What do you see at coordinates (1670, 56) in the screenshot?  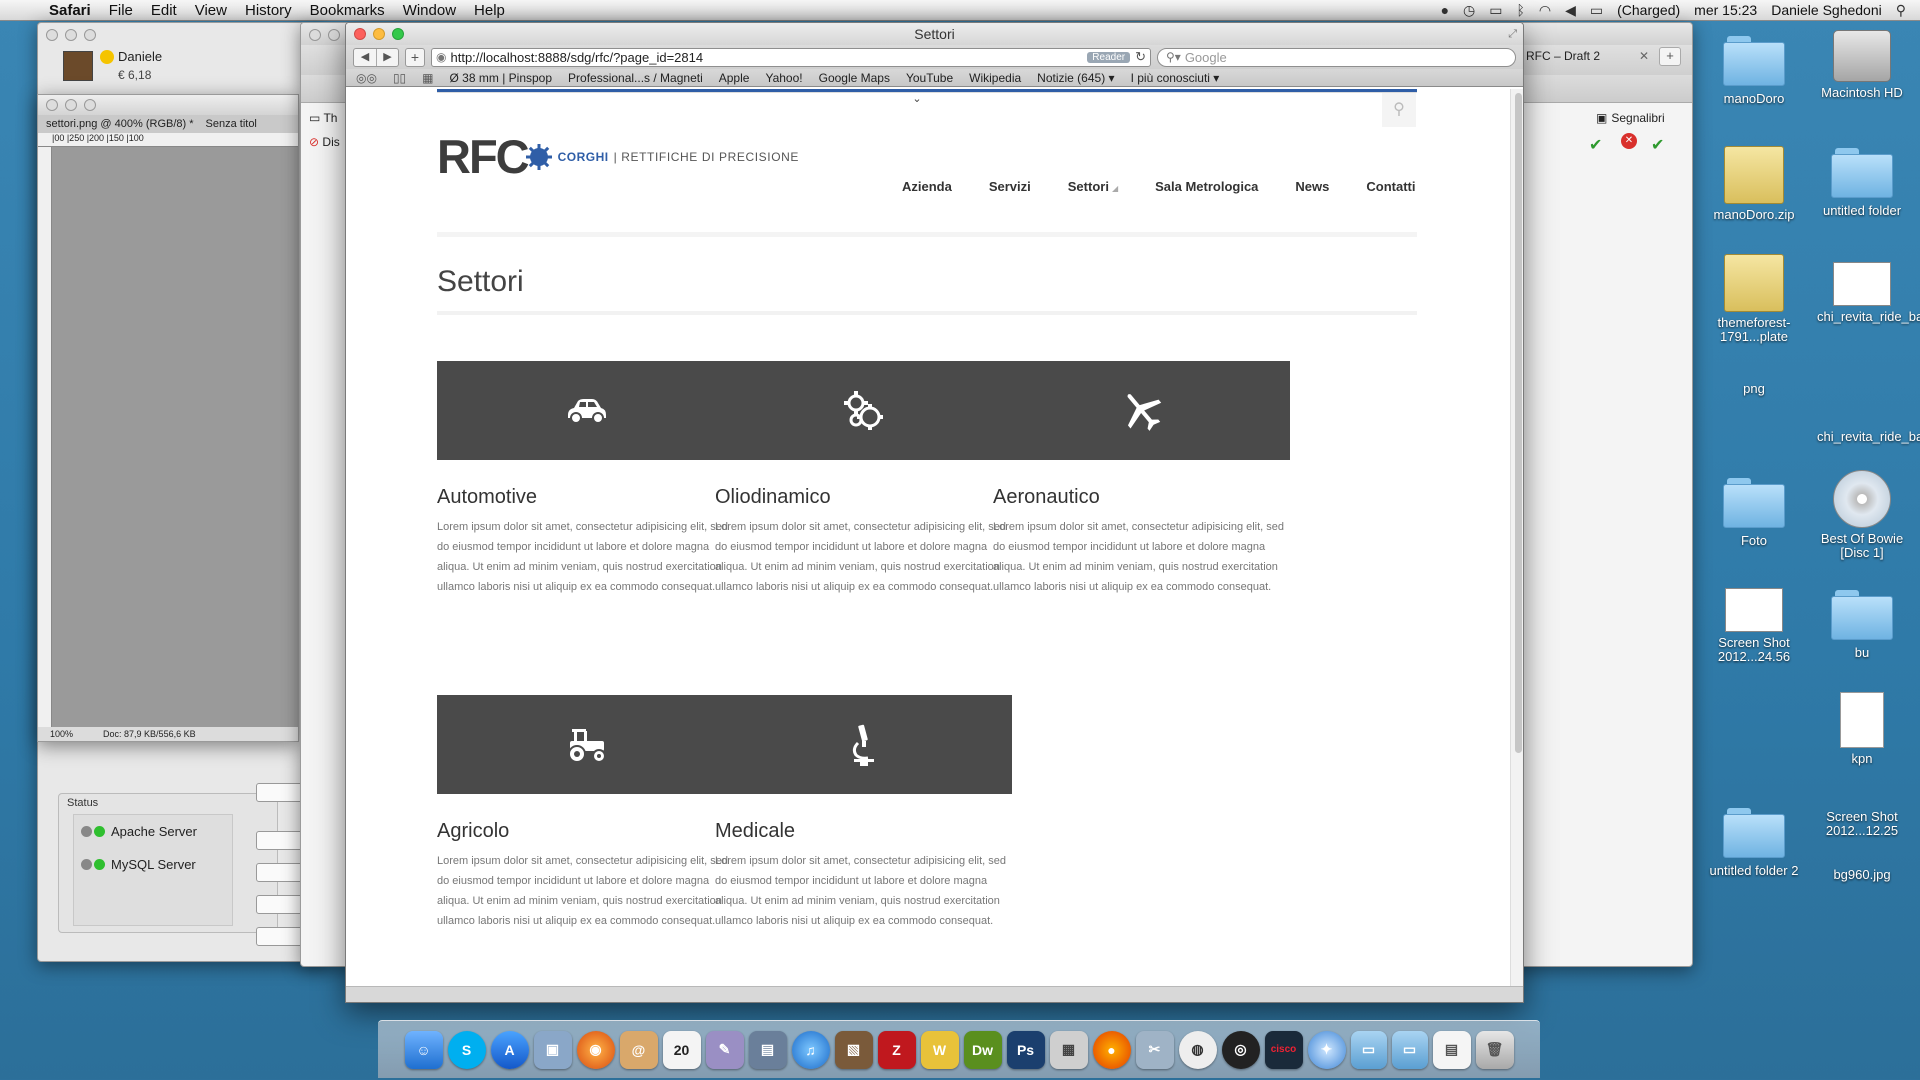 I see `new-tab-icon: +` at bounding box center [1670, 56].